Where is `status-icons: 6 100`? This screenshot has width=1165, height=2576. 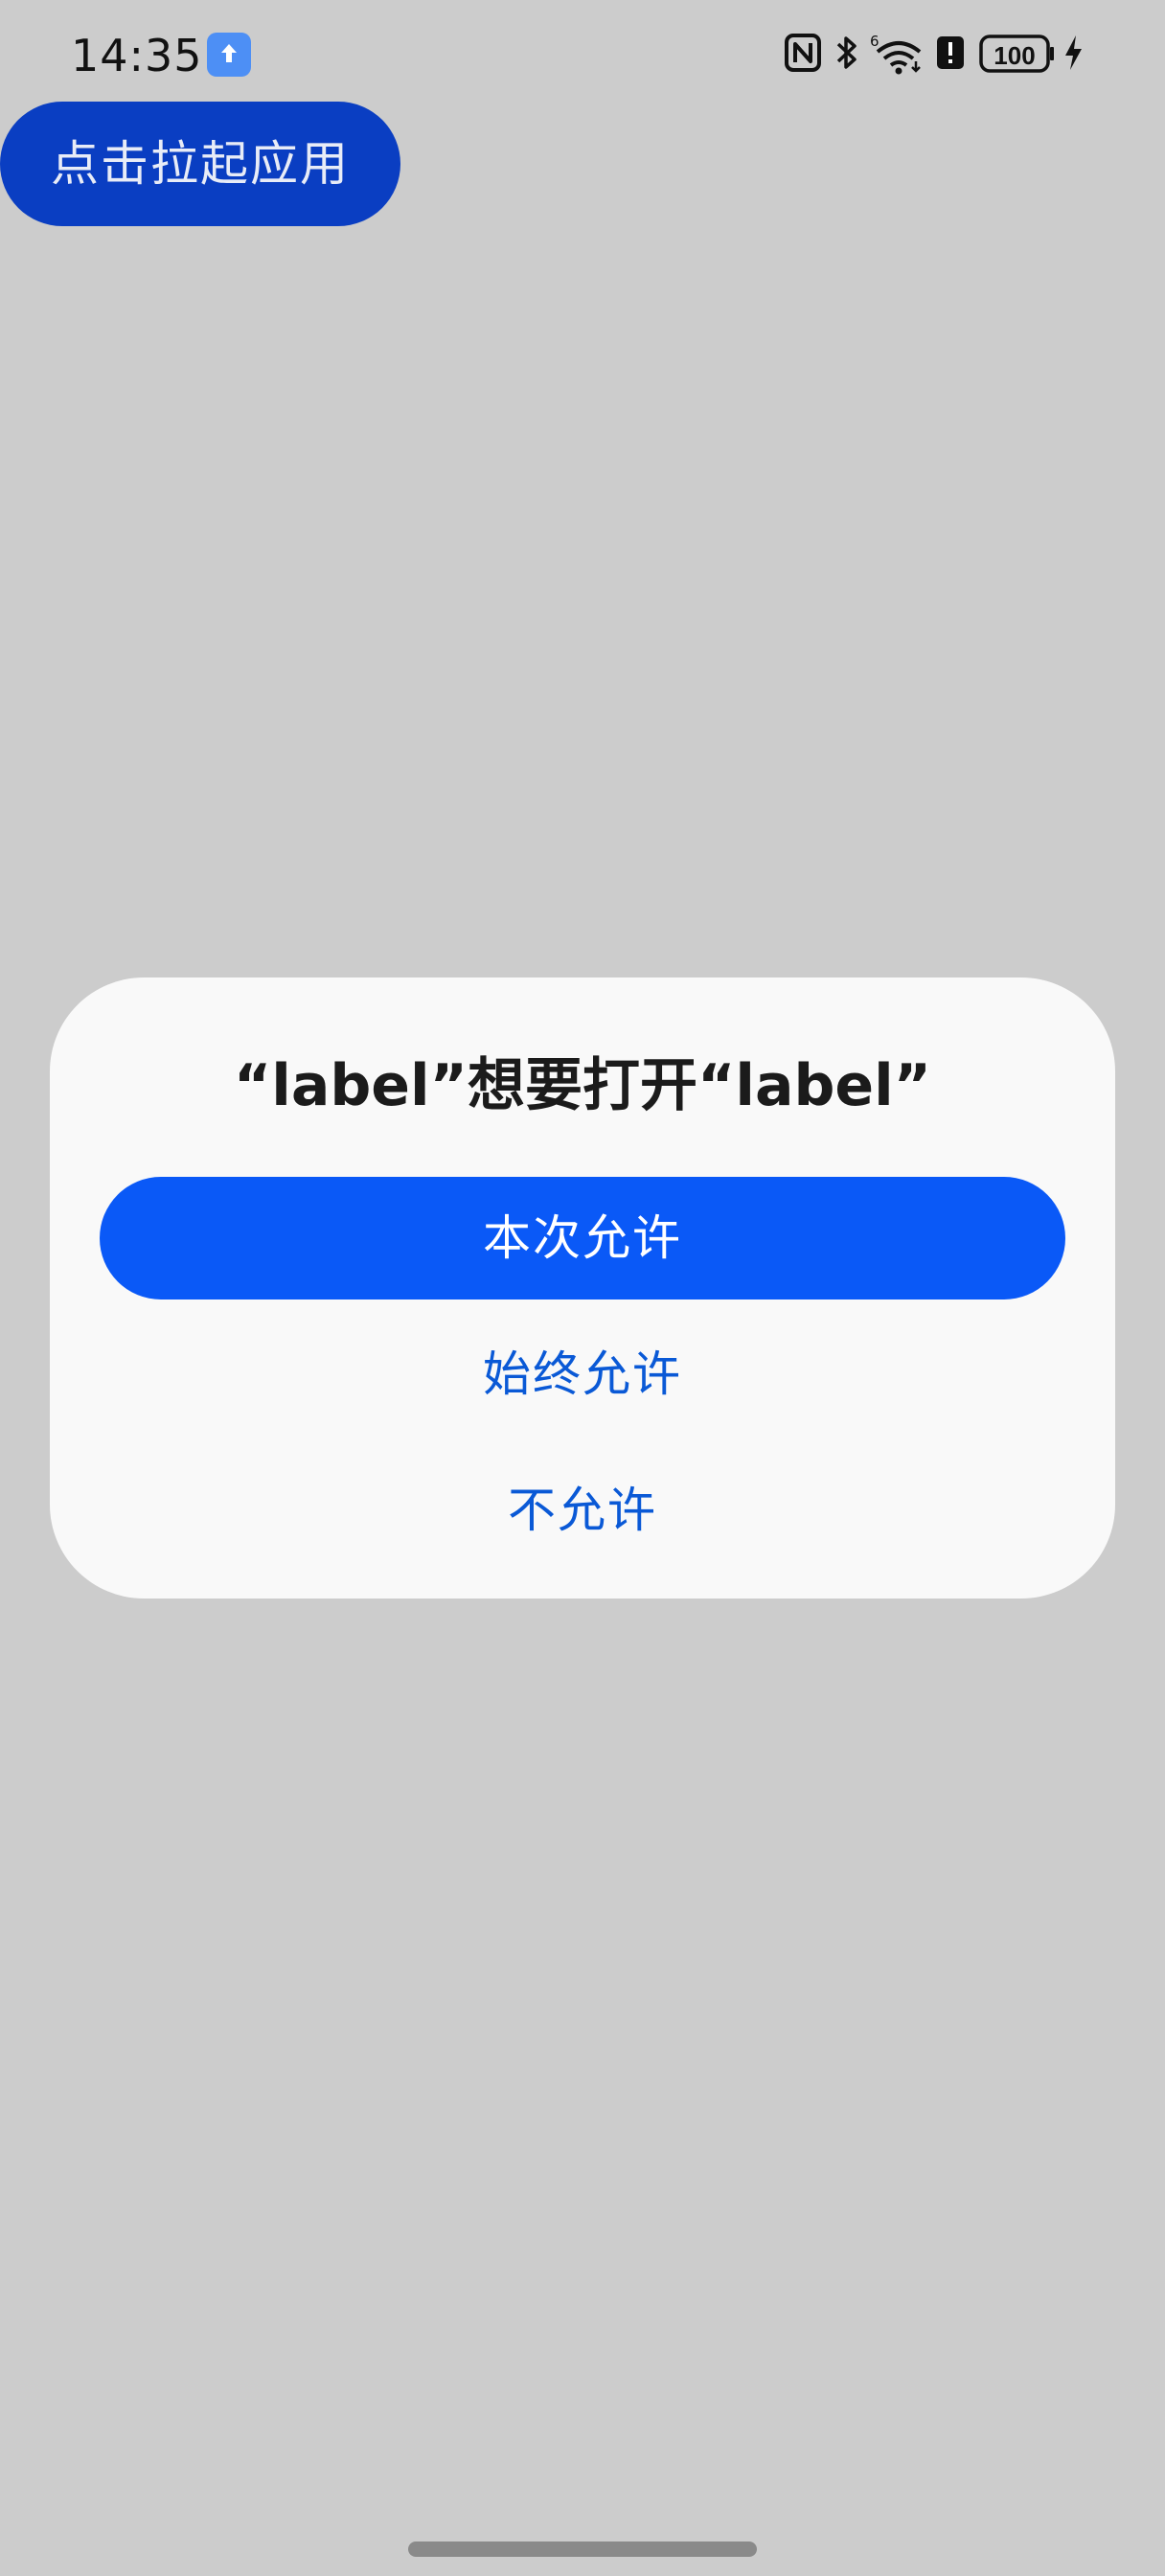
status-icons: 6 100 is located at coordinates (942, 56).